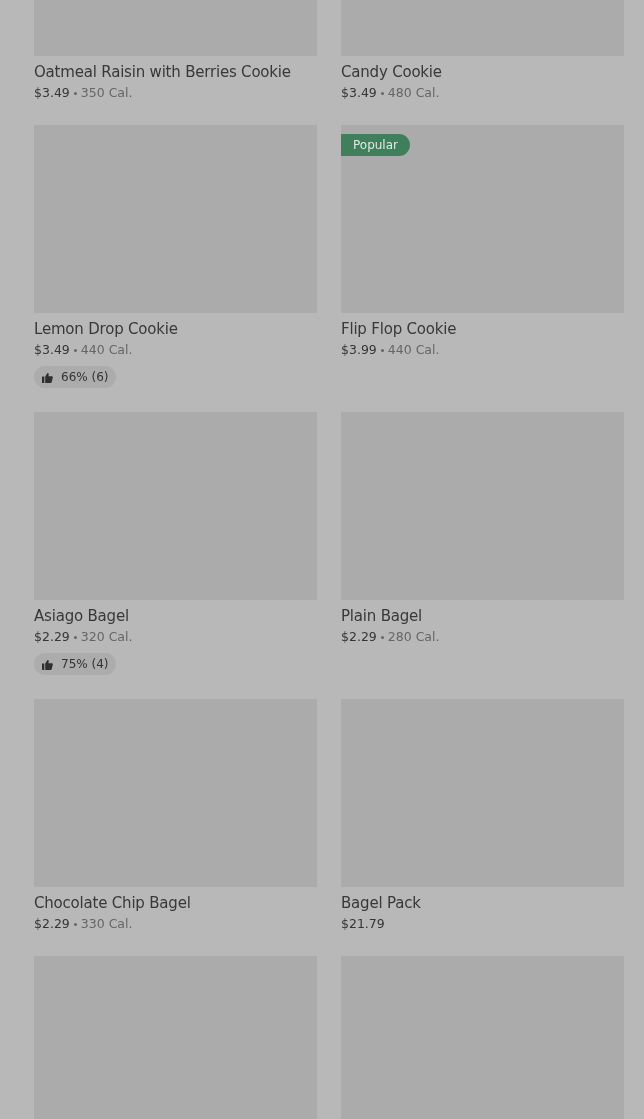 This screenshot has height=1119, width=644. Describe the element at coordinates (162, 72) in the screenshot. I see `item-name: Oatmeal Raisin with Berries Cookie` at that location.